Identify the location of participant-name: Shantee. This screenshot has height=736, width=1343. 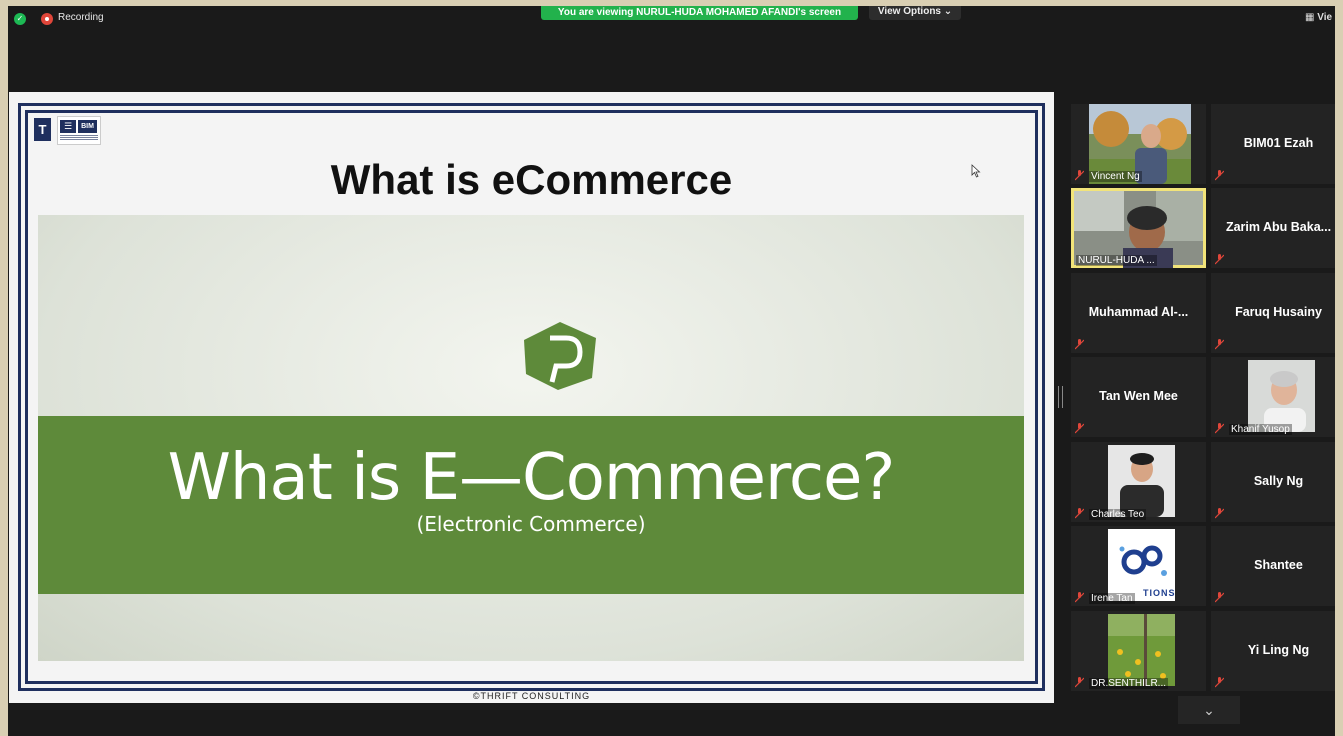
(1278, 565).